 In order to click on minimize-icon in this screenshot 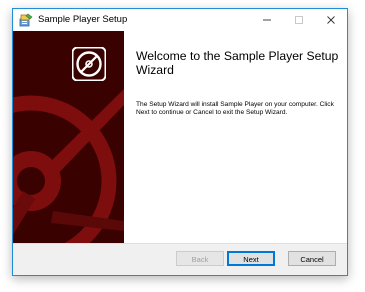, I will do `click(267, 20)`.